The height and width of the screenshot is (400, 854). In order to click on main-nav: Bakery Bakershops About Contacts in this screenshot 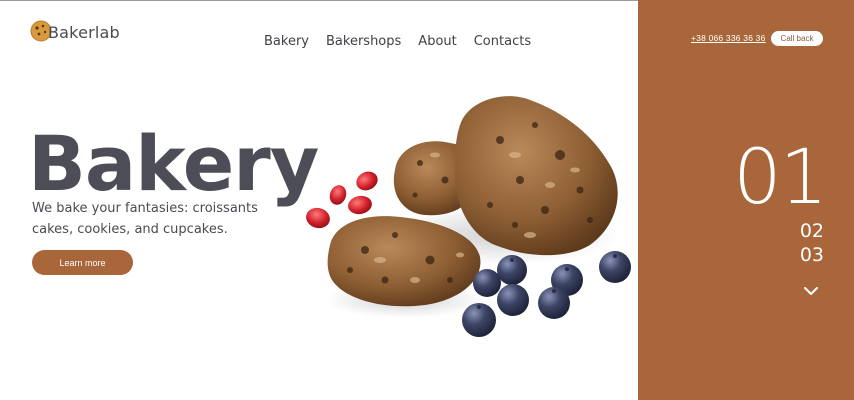, I will do `click(397, 41)`.